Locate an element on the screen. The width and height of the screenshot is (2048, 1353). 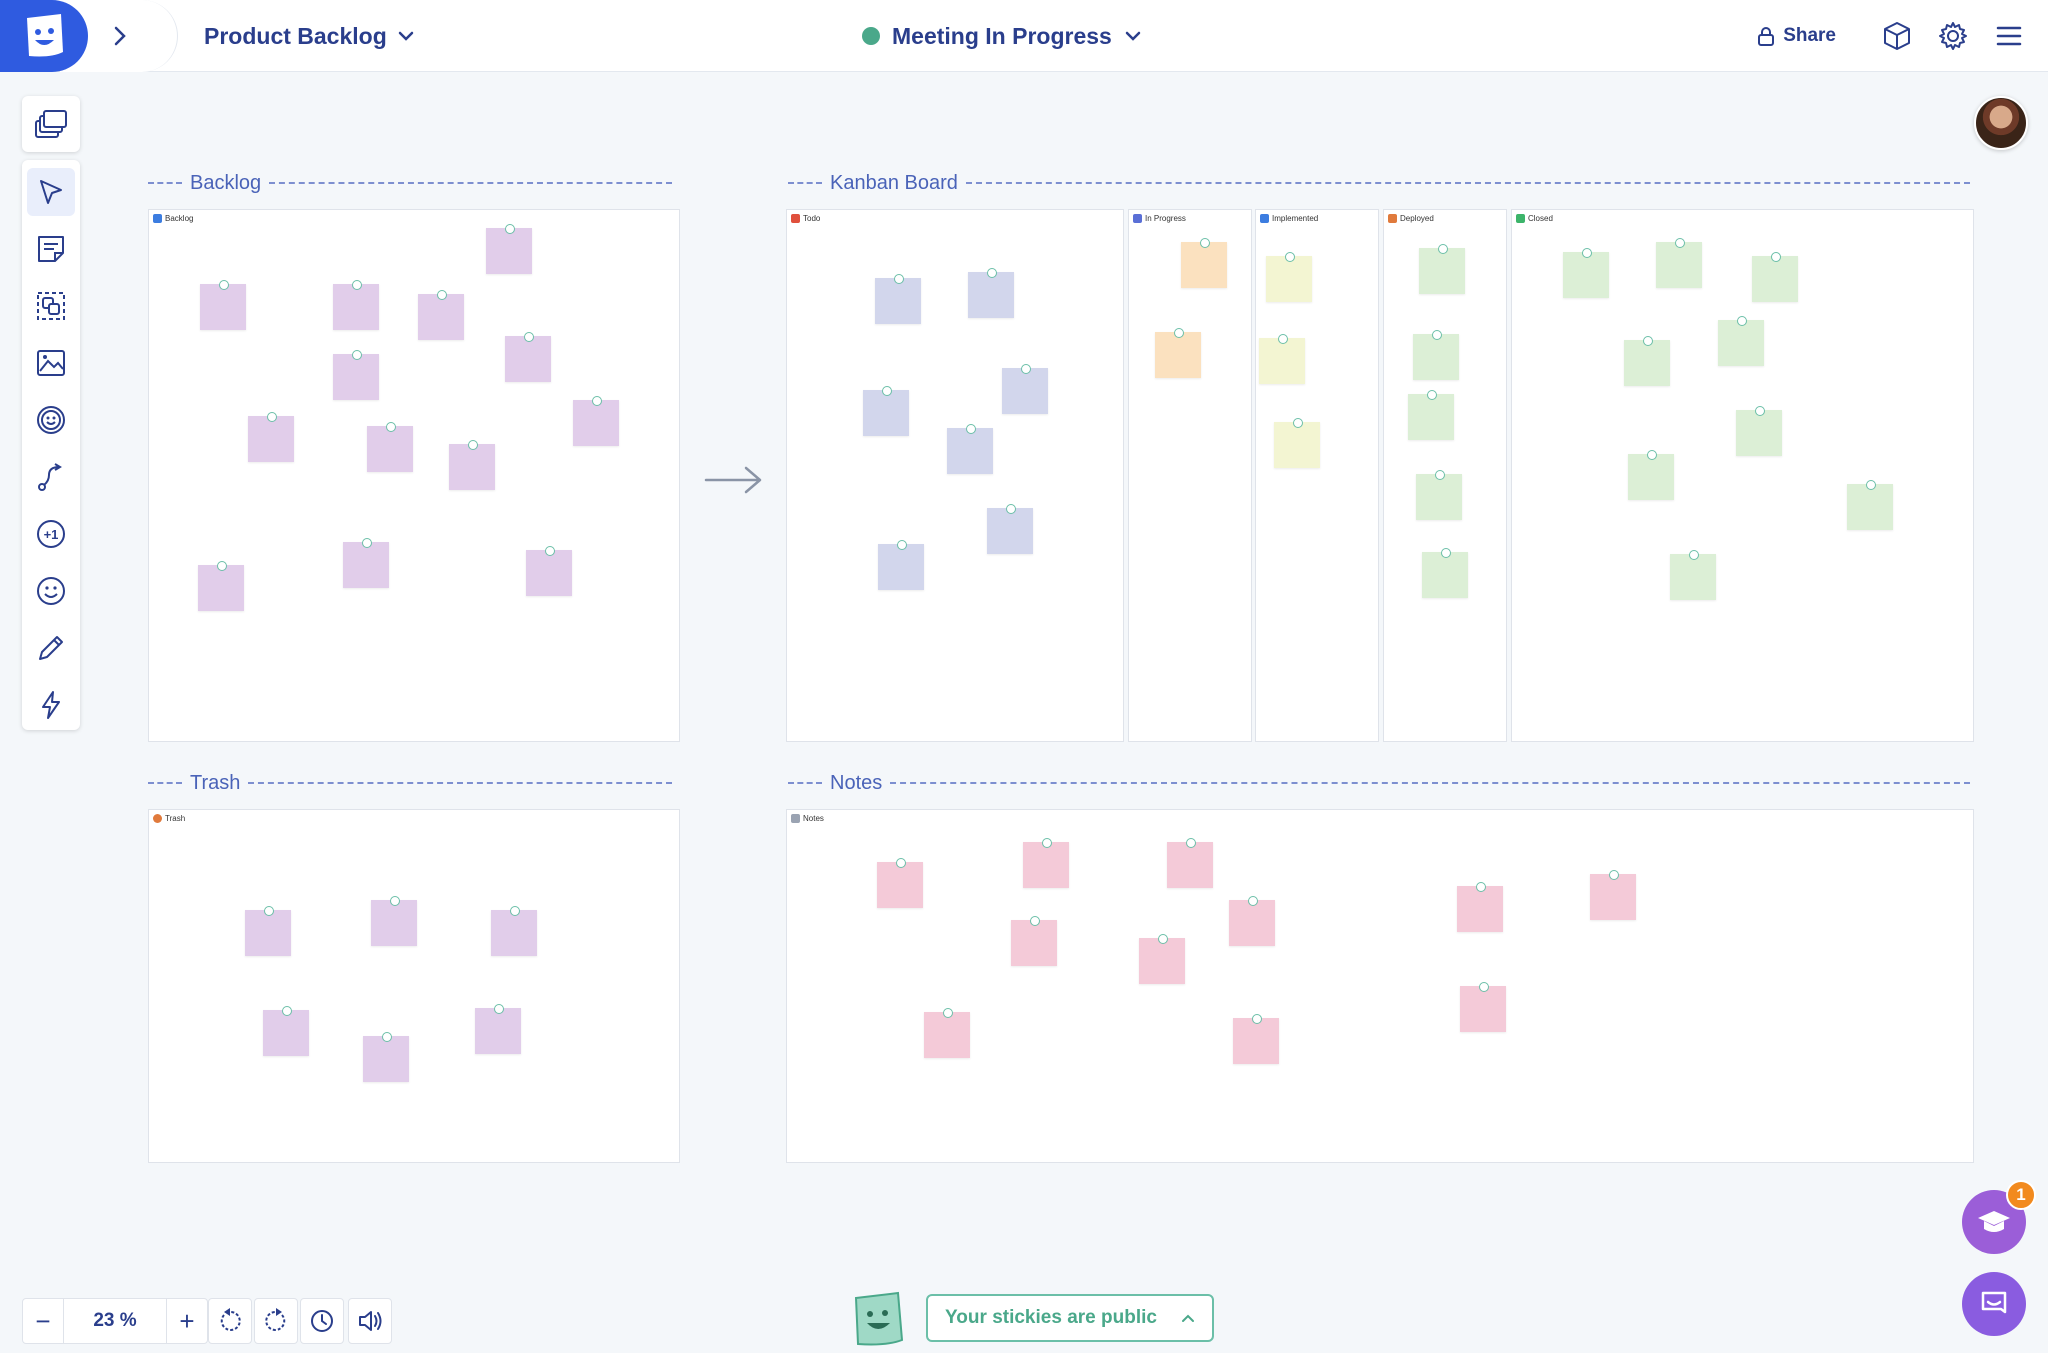
history-button is located at coordinates (322, 1321).